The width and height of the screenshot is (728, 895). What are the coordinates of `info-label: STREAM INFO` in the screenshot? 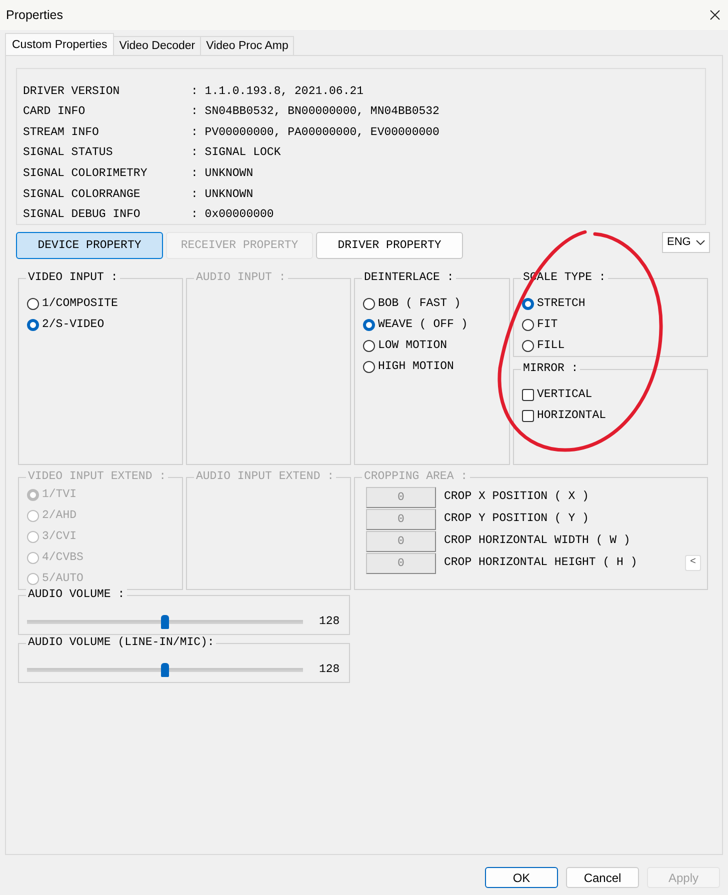 It's located at (61, 132).